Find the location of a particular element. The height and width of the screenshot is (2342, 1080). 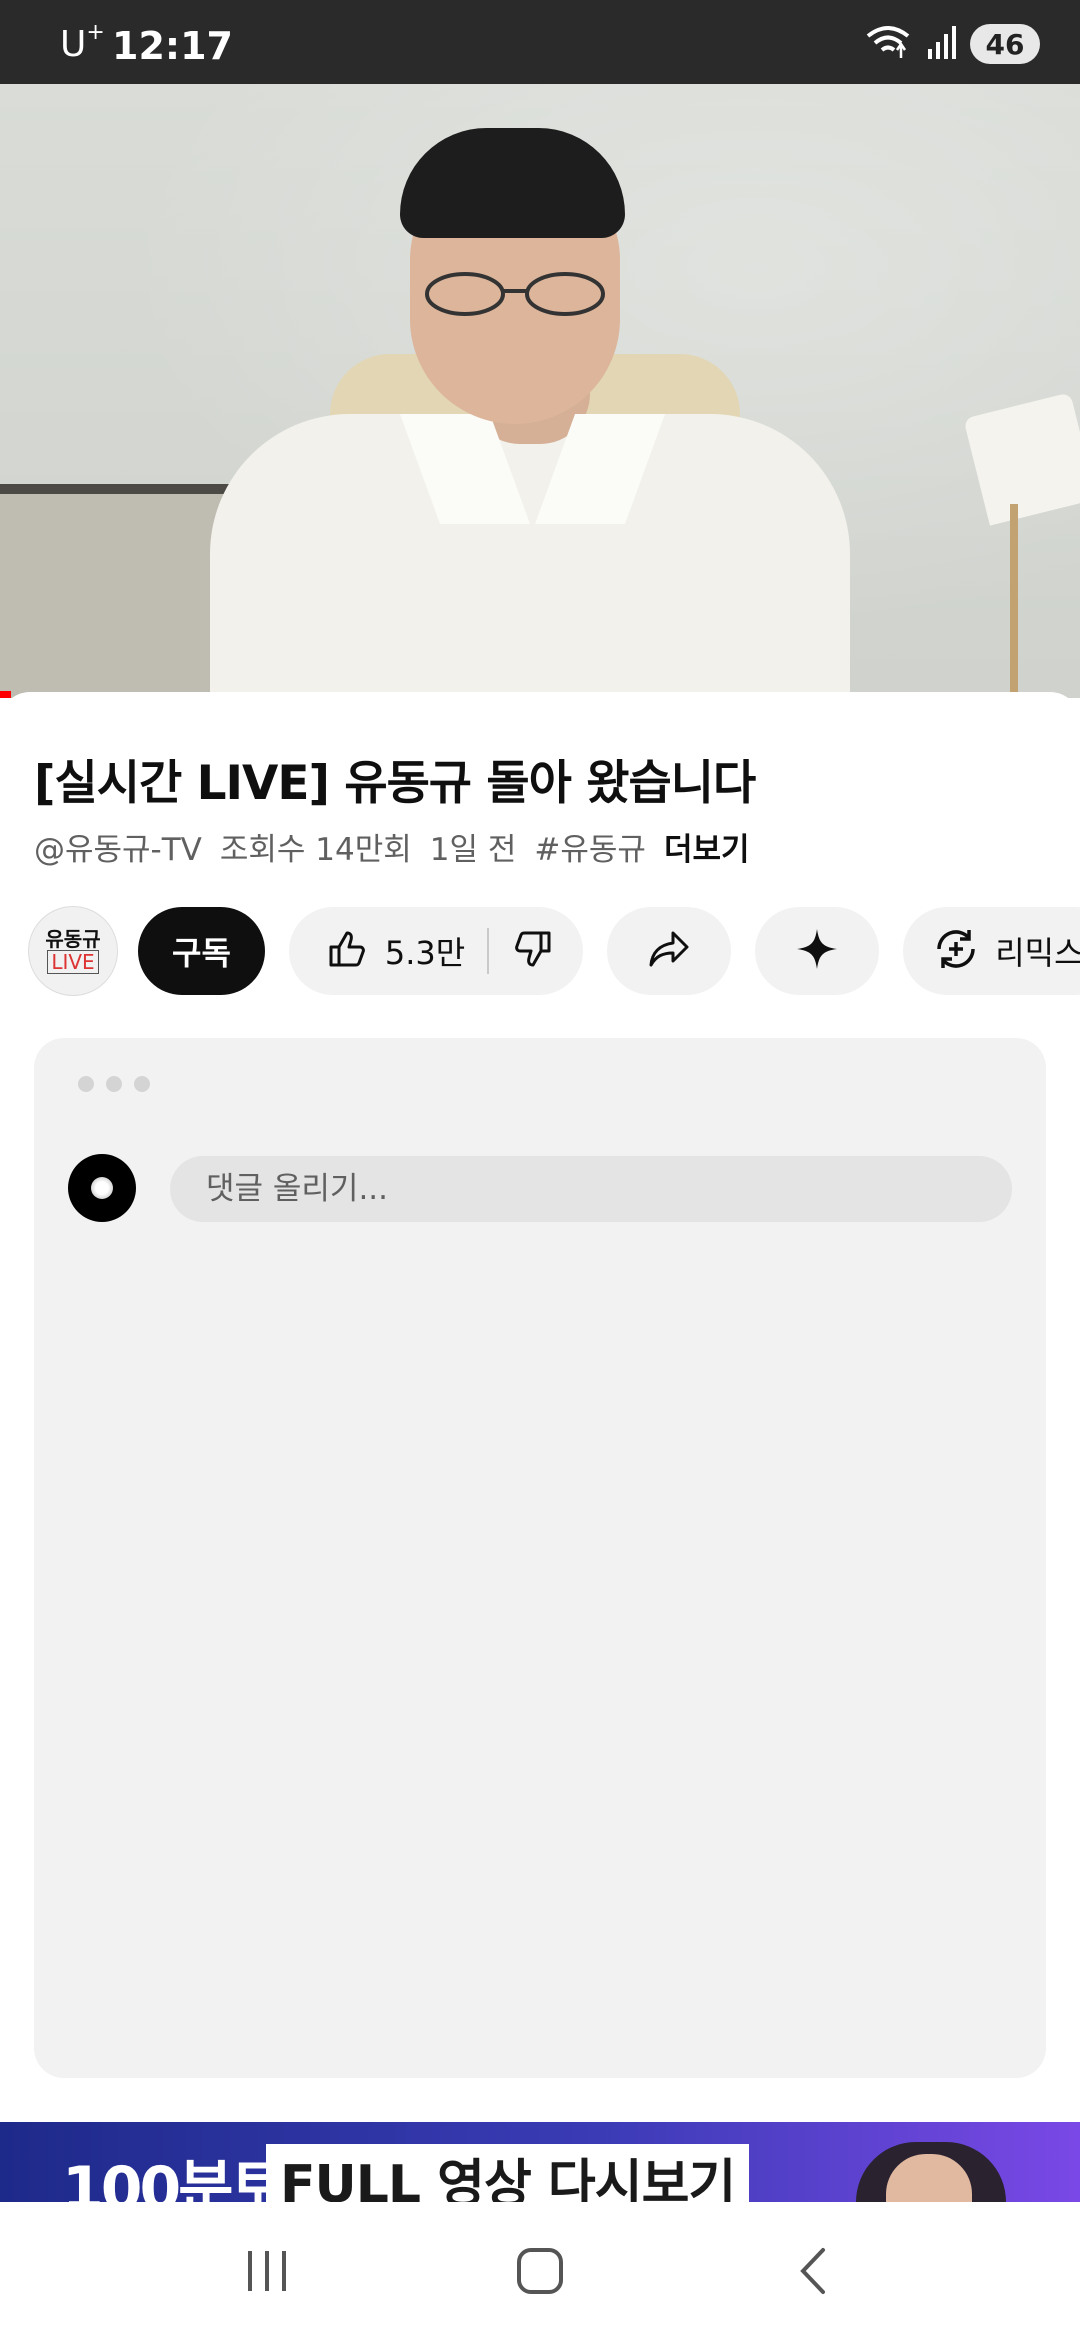

system-nav-bar is located at coordinates (540, 2271).